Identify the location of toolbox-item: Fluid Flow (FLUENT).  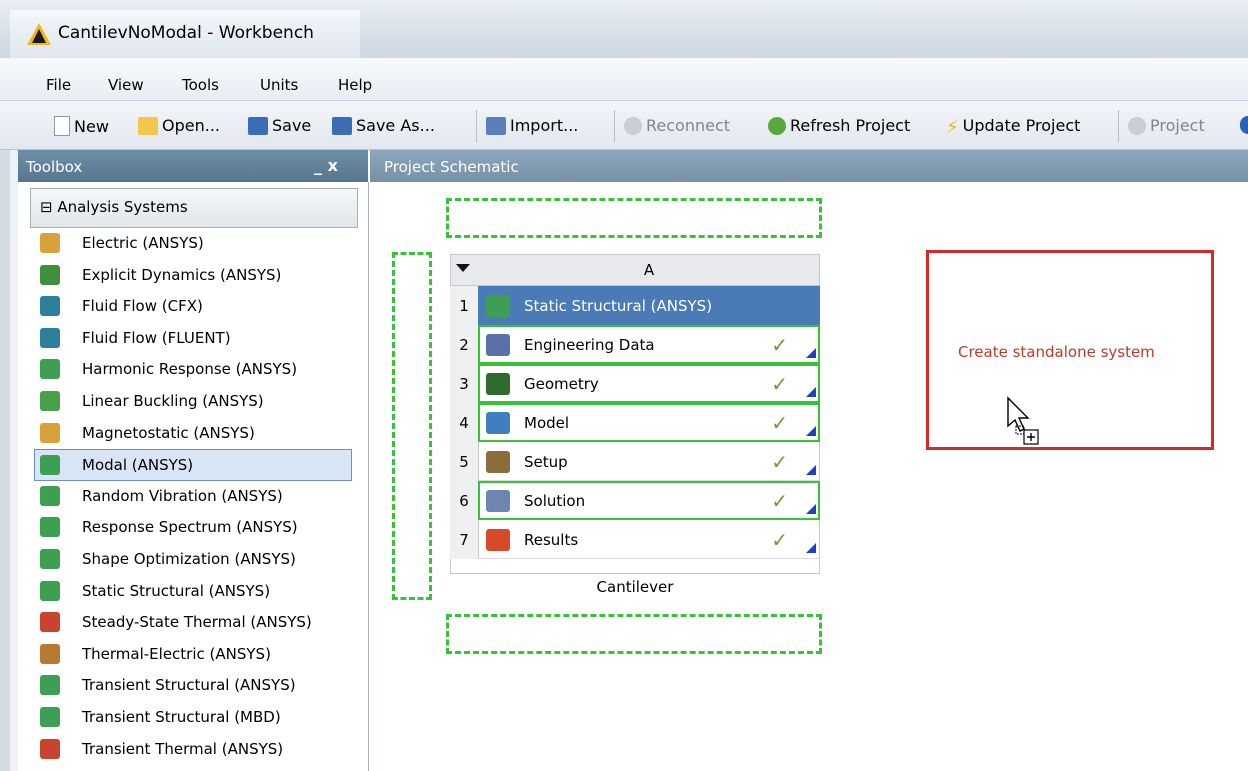
(198, 338).